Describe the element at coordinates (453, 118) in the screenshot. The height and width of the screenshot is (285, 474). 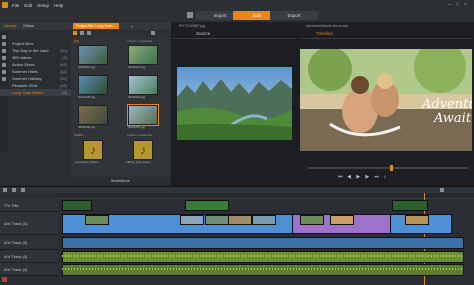
I see `overlay-title-2: Await` at that location.